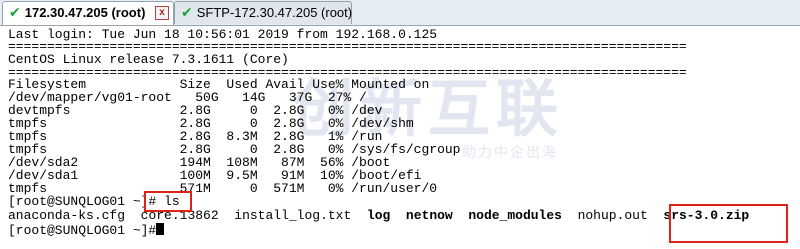 The width and height of the screenshot is (800, 249). Describe the element at coordinates (82, 230) in the screenshot. I see `shell-prompt: [root@SUNQLOG01 ~]#` at that location.